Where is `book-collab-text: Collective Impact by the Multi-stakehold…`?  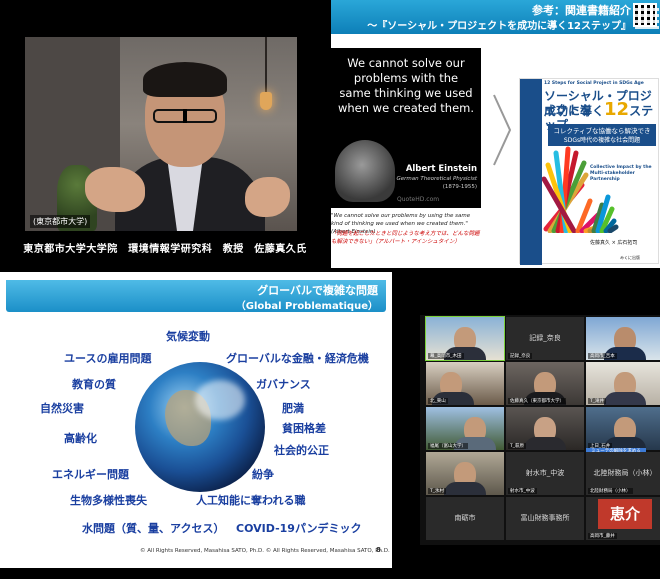
book-collab-text: Collective Impact by the Multi-stakehold… is located at coordinates (621, 173).